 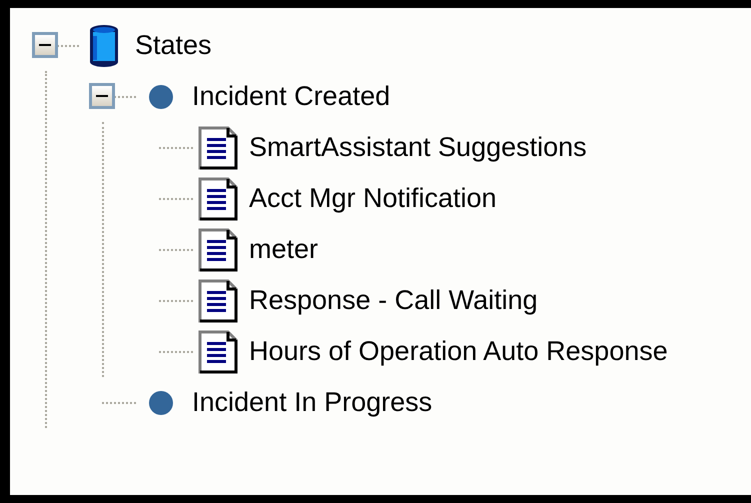 I want to click on tree-item-label: Incident Created, so click(x=291, y=96).